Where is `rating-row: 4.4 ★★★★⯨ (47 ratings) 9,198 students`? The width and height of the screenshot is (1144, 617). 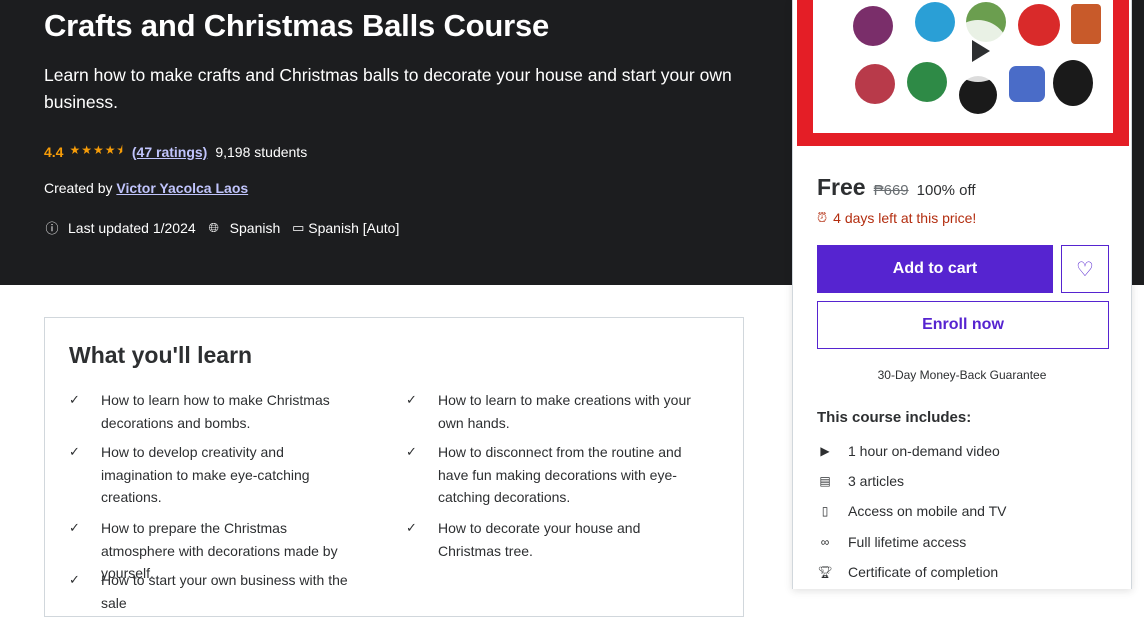
rating-row: 4.4 ★★★★⯨ (47 ratings) 9,198 students is located at coordinates (175, 151).